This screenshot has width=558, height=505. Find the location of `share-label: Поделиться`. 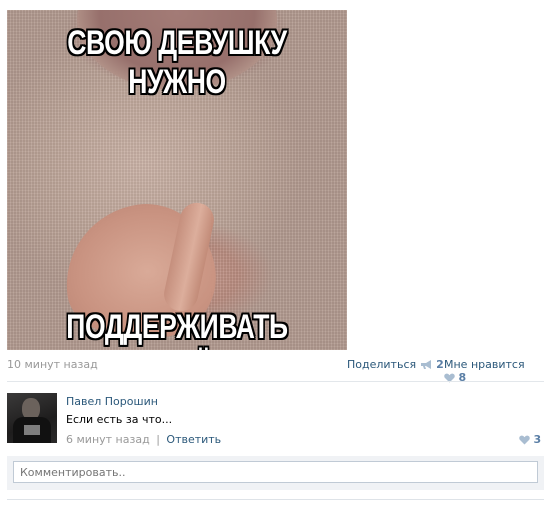

share-label: Поделиться is located at coordinates (382, 364).